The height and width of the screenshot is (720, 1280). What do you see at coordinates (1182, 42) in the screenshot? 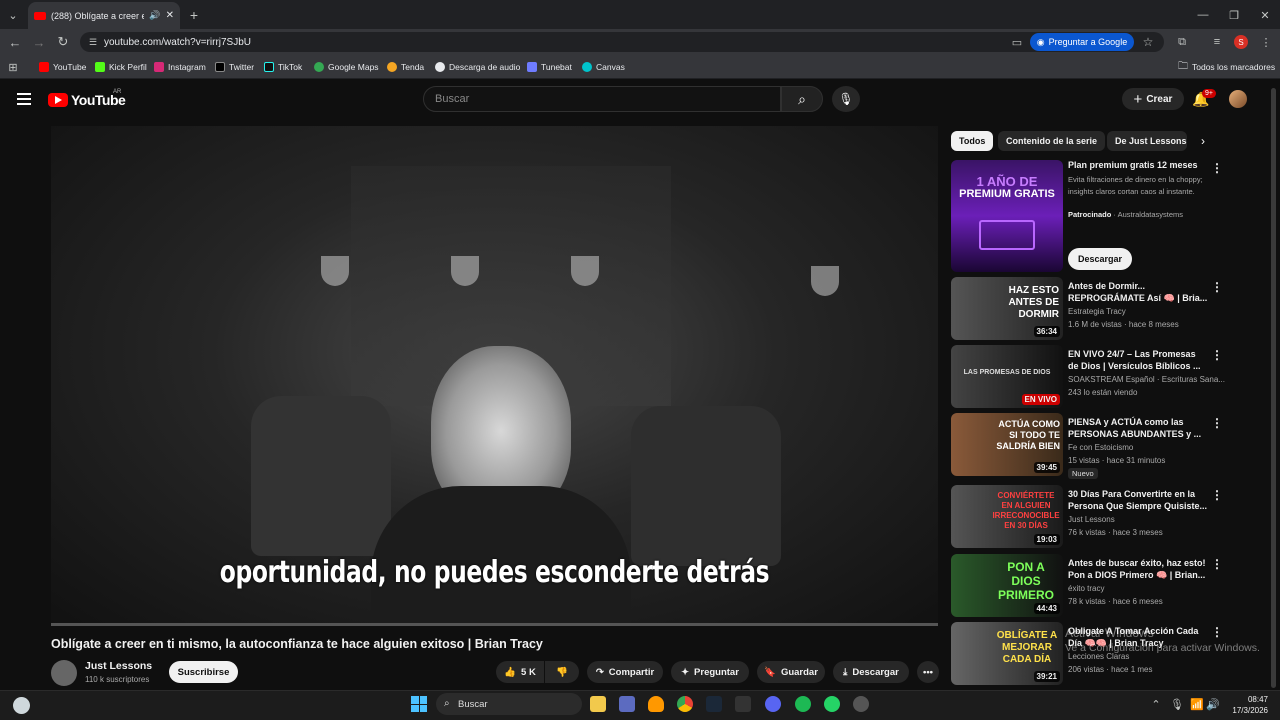
I see `extensions-icon: ⧉` at bounding box center [1182, 42].